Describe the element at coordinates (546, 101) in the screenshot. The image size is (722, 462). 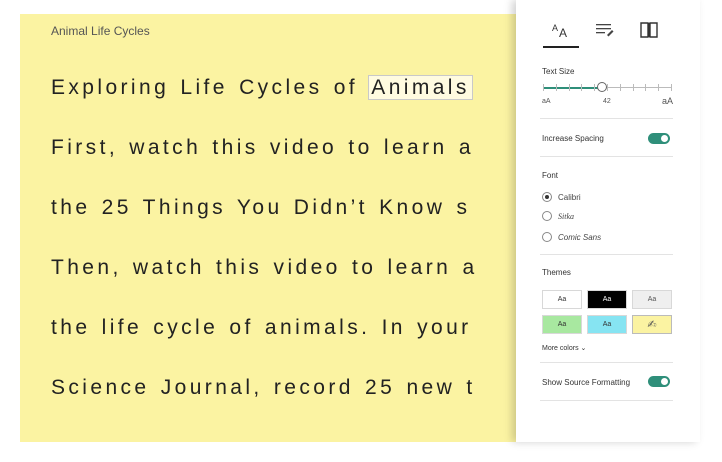
I see `text-size-small-icon: aA` at that location.